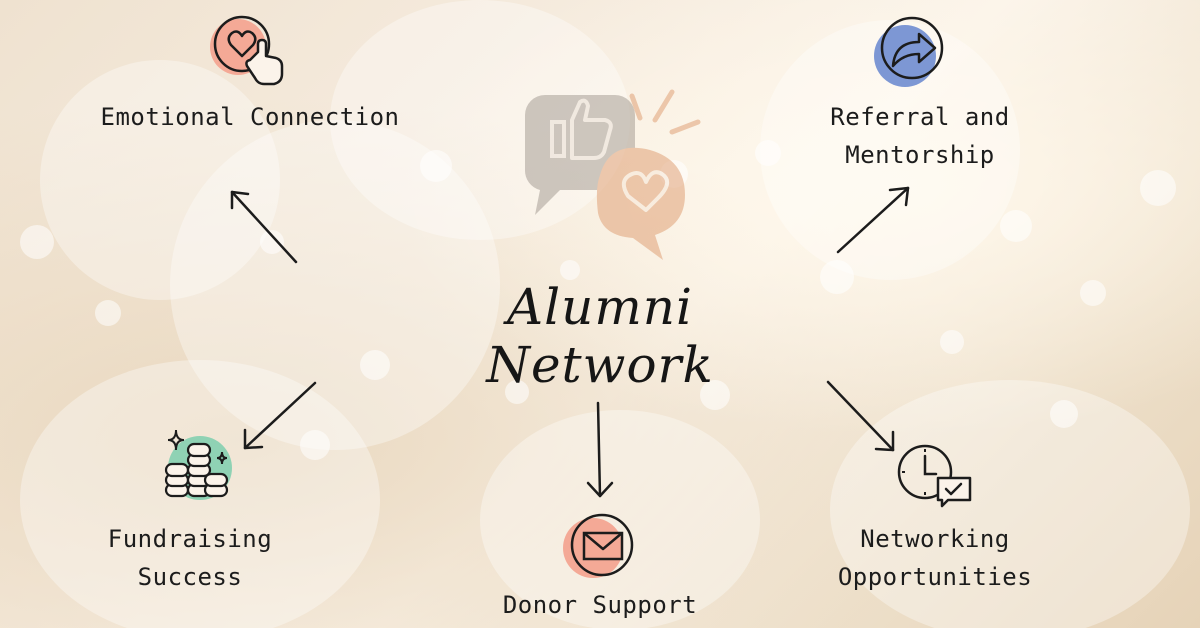 The width and height of the screenshot is (1200, 628). I want to click on arrow-to-referral-mentorship, so click(873, 220).